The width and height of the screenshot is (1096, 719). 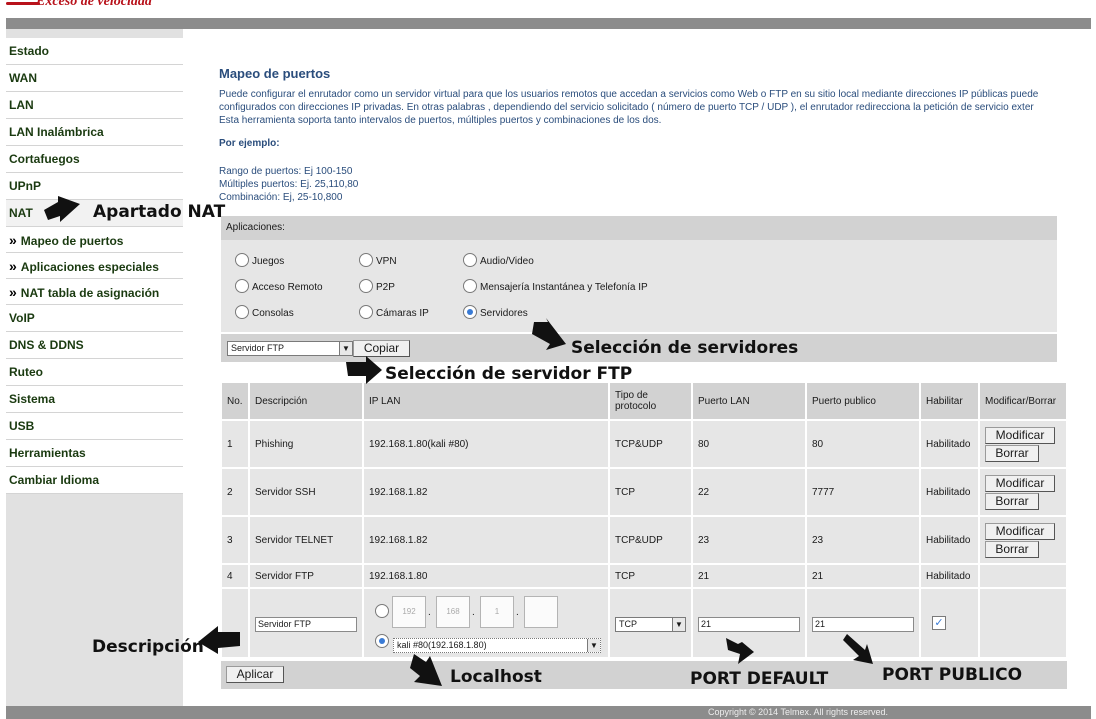 What do you see at coordinates (235, 492) in the screenshot?
I see `cell-no: 2` at bounding box center [235, 492].